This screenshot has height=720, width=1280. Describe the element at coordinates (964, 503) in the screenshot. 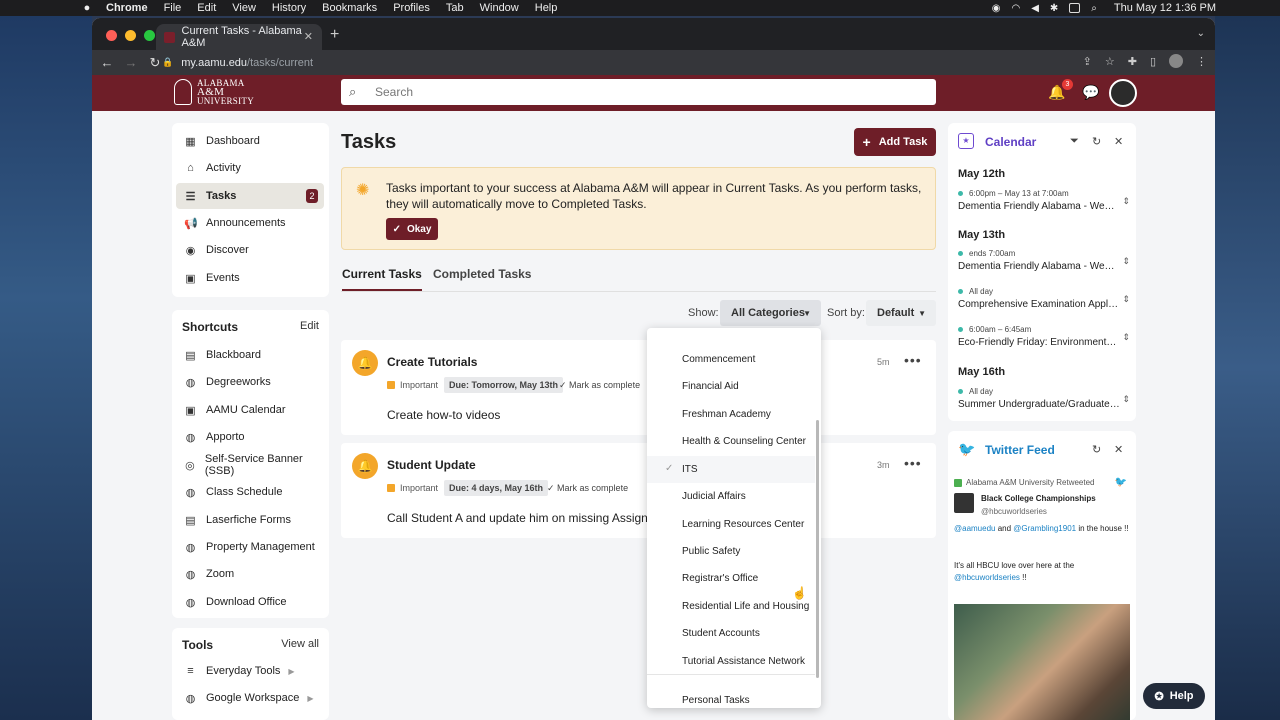

I see `account-avatar` at that location.